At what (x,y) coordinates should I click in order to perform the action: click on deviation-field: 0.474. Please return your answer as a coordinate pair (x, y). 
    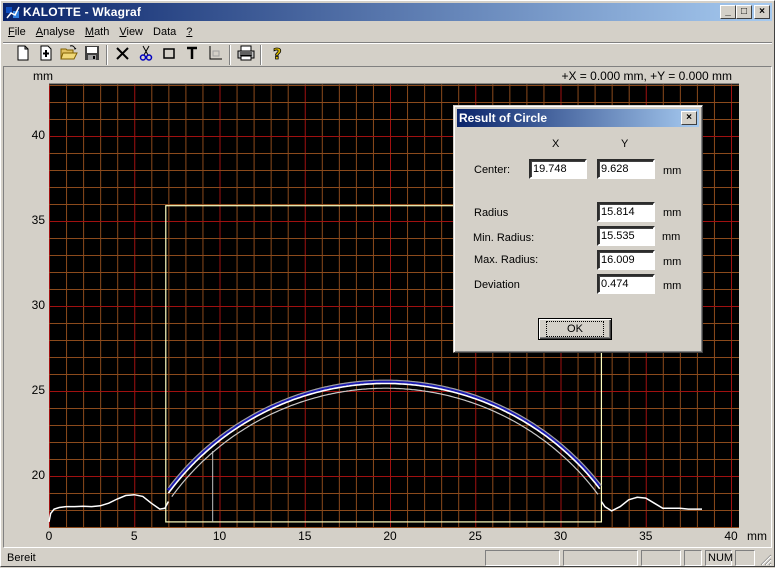
    Looking at the image, I should click on (626, 284).